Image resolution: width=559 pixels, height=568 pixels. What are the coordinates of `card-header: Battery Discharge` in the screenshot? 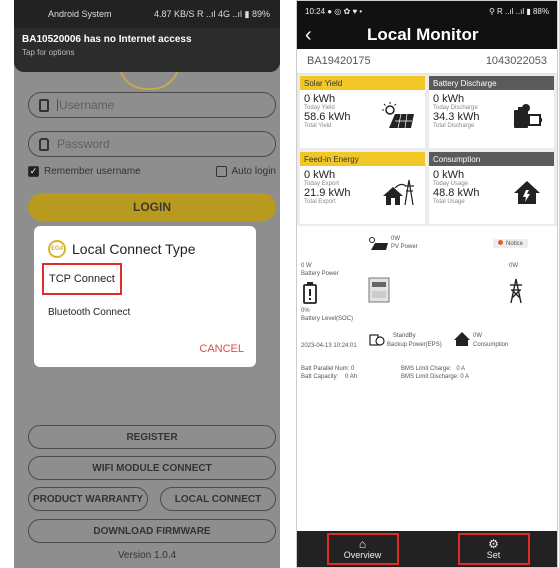 It's located at (491, 83).